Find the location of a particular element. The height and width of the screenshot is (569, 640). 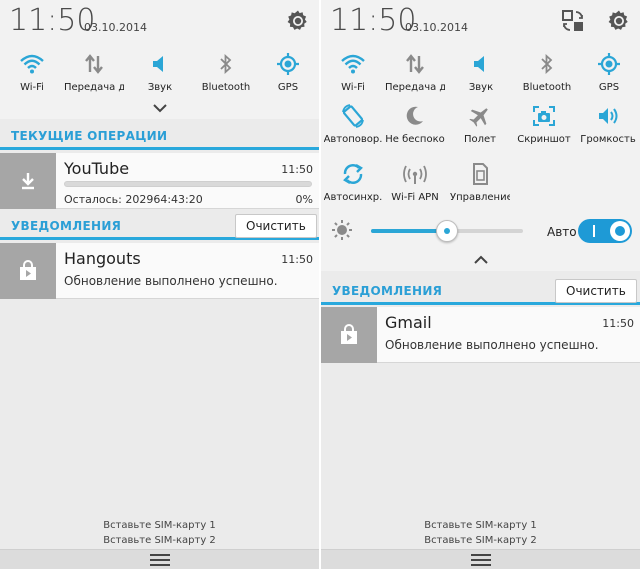

bluetooth-icon is located at coordinates (547, 64).